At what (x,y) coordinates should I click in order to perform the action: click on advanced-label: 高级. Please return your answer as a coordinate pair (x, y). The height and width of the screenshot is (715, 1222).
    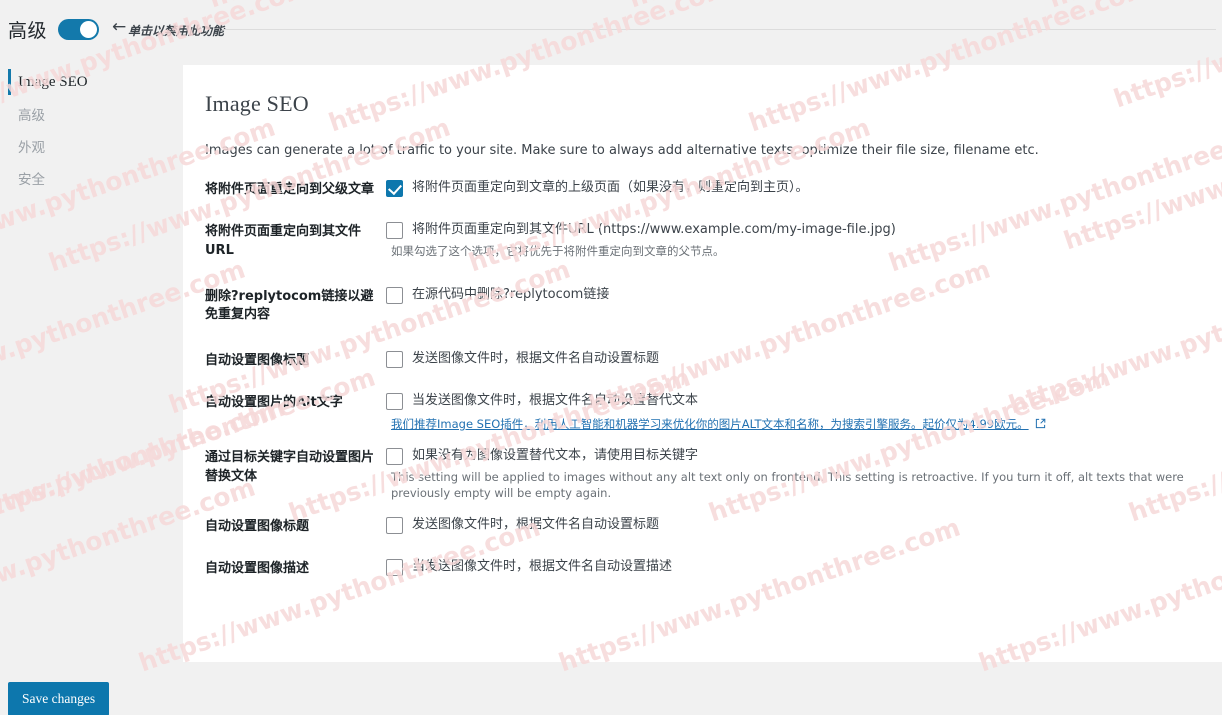
    Looking at the image, I should click on (28, 31).